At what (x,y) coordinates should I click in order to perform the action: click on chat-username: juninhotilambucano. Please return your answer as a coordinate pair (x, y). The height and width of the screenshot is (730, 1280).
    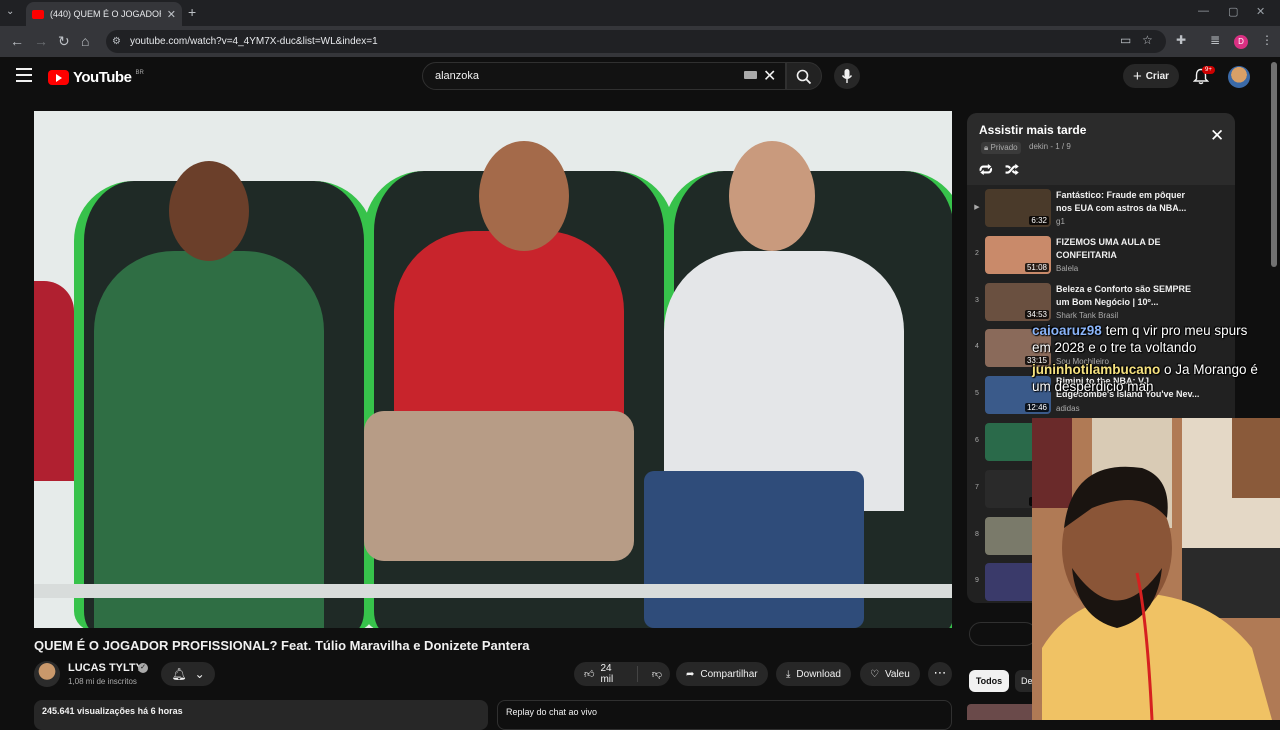
    Looking at the image, I should click on (1096, 369).